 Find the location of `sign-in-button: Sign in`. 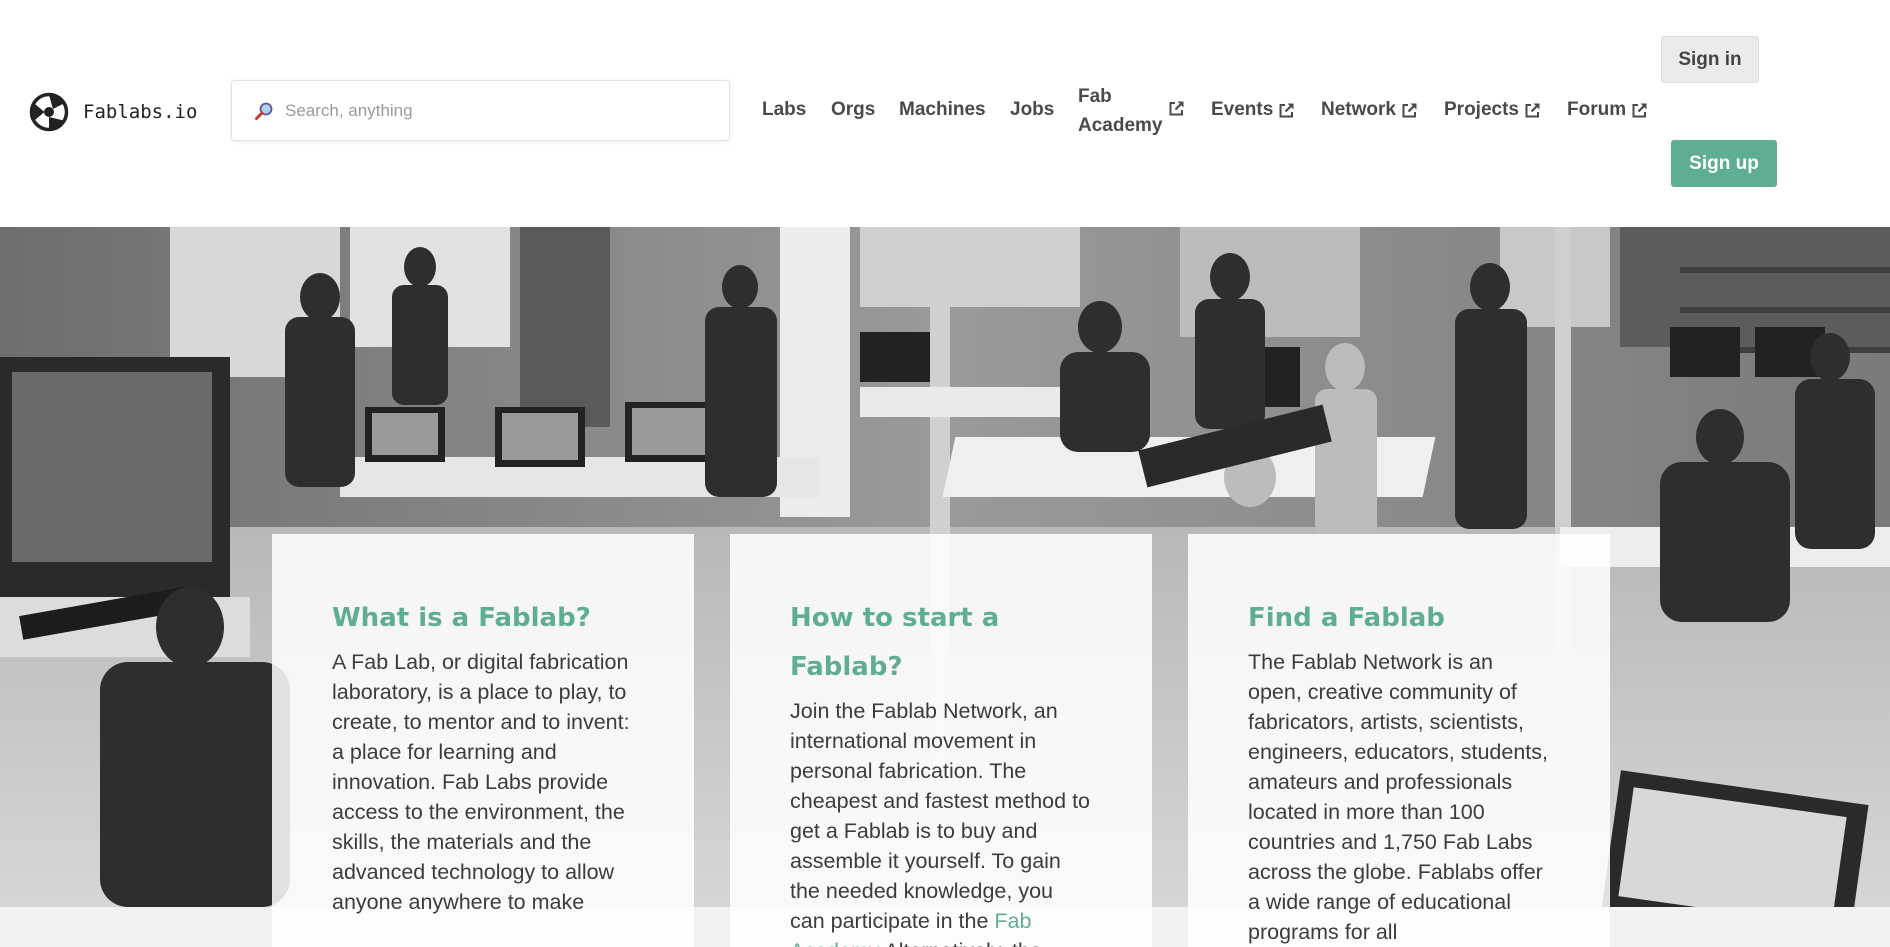

sign-in-button: Sign in is located at coordinates (1710, 59).